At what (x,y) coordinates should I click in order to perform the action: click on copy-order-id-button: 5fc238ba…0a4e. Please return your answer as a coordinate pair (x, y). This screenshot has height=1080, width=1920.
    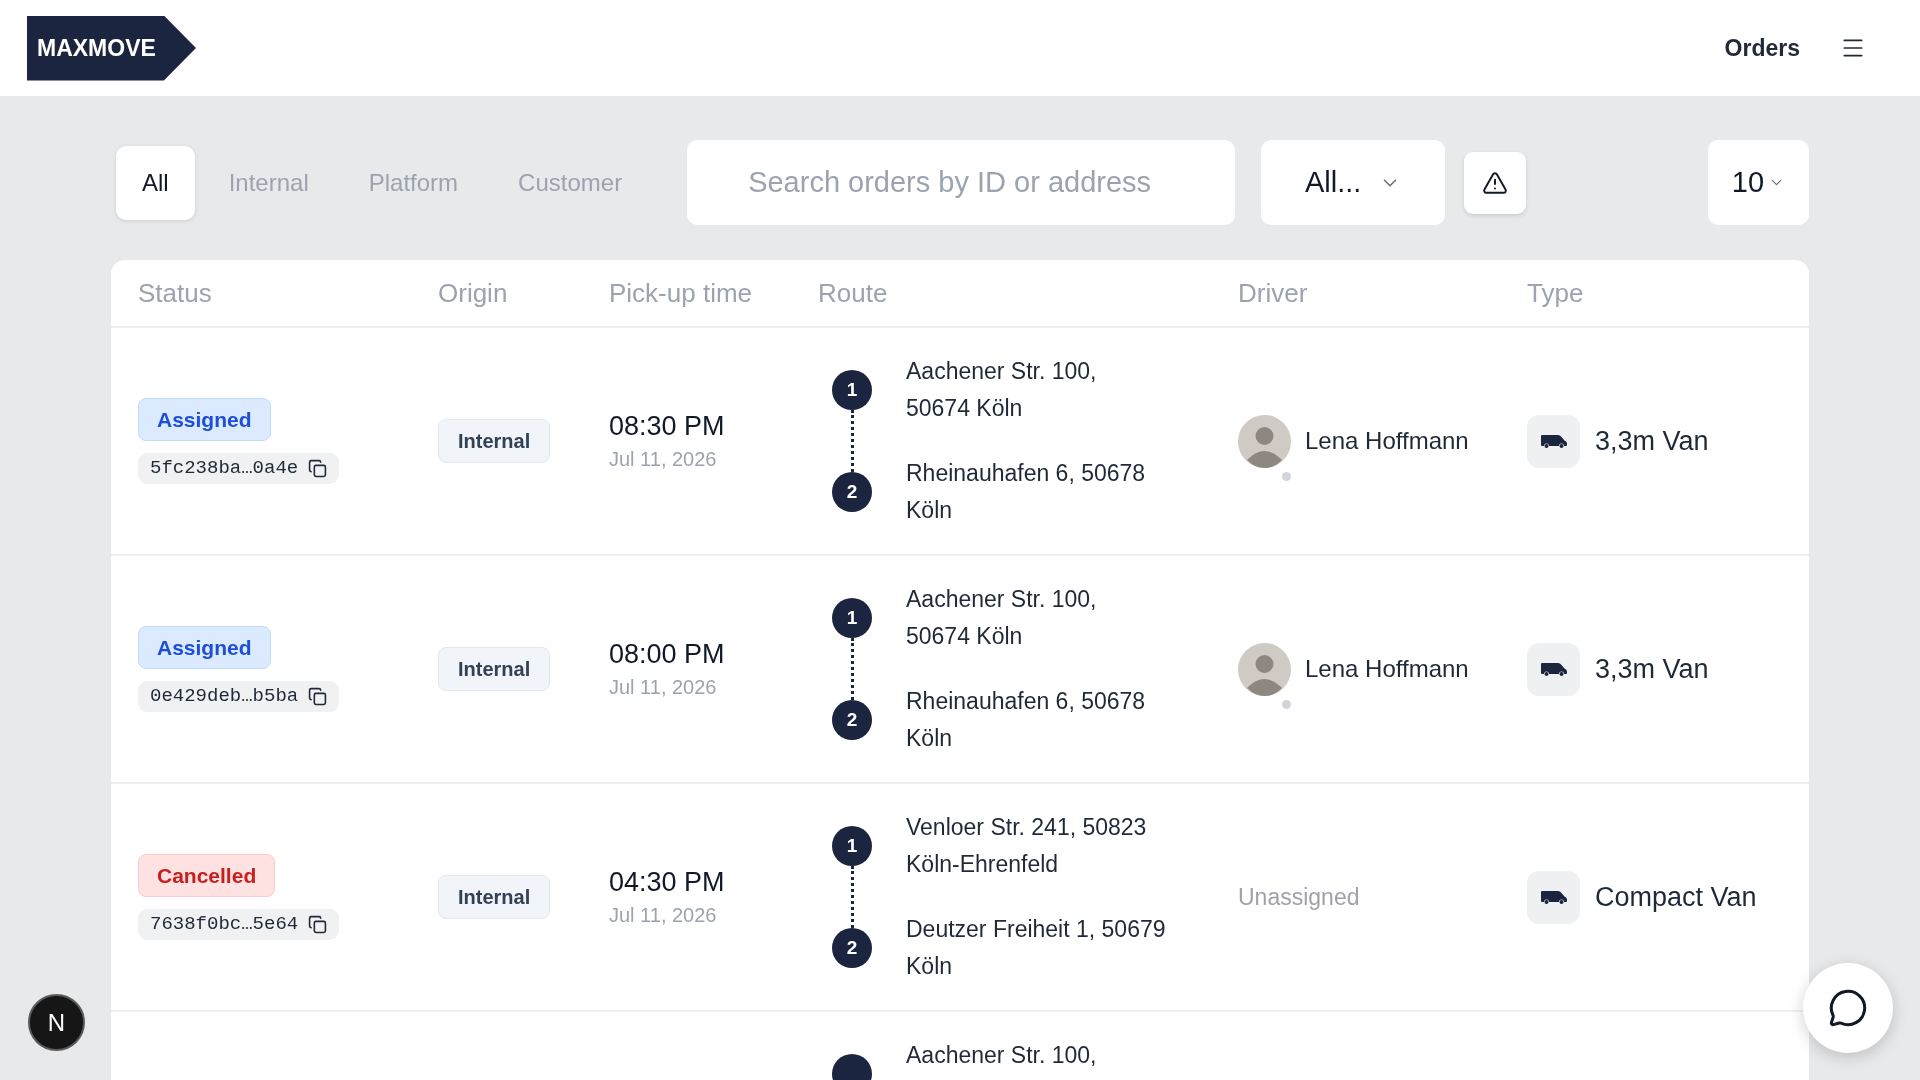
    Looking at the image, I should click on (239, 468).